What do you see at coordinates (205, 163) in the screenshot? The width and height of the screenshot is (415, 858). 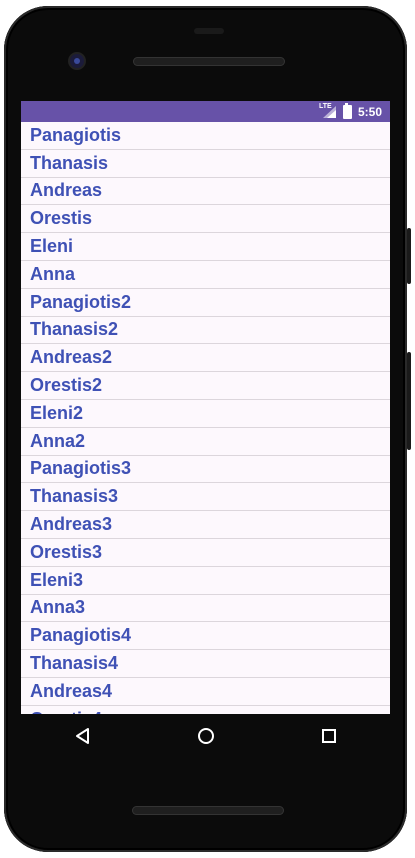 I see `list-item: Thanasis` at bounding box center [205, 163].